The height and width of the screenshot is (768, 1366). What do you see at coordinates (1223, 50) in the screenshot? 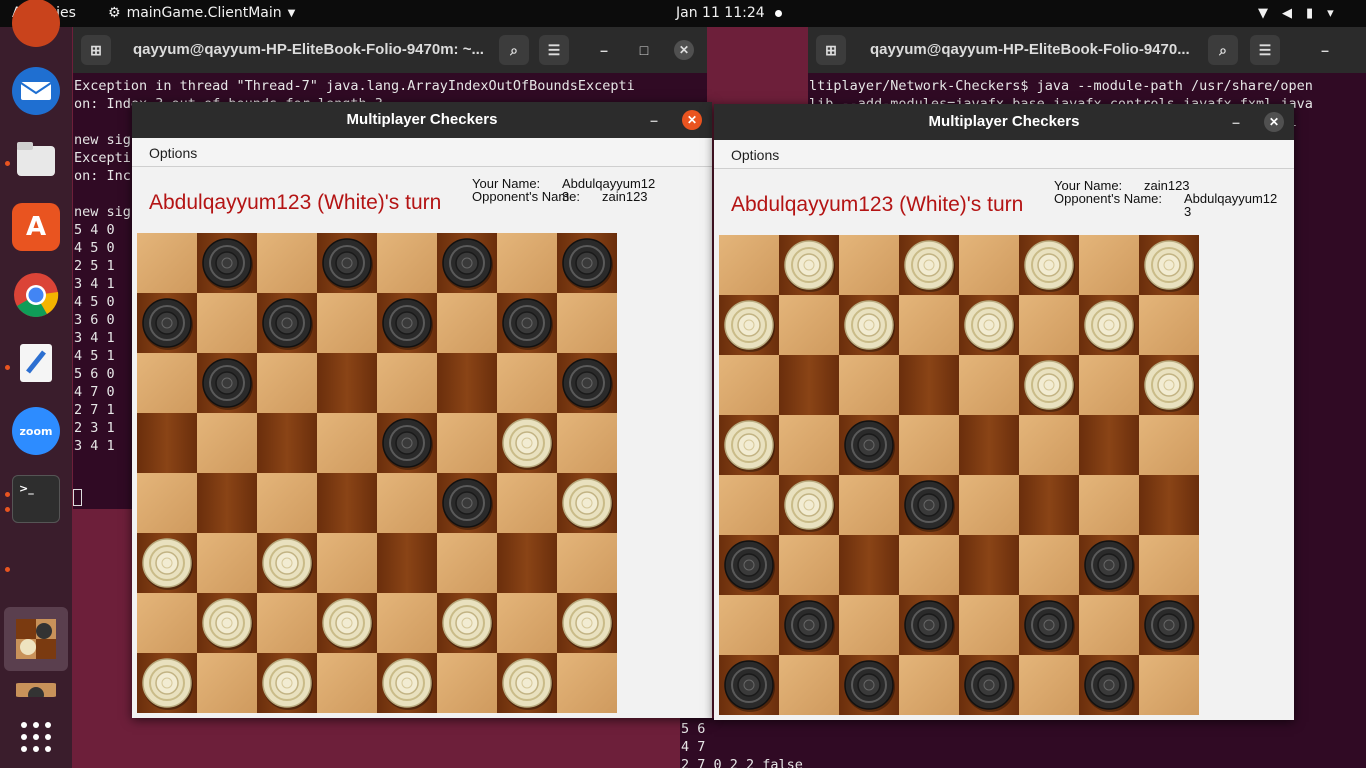
I see `search-button: ⌕` at bounding box center [1223, 50].